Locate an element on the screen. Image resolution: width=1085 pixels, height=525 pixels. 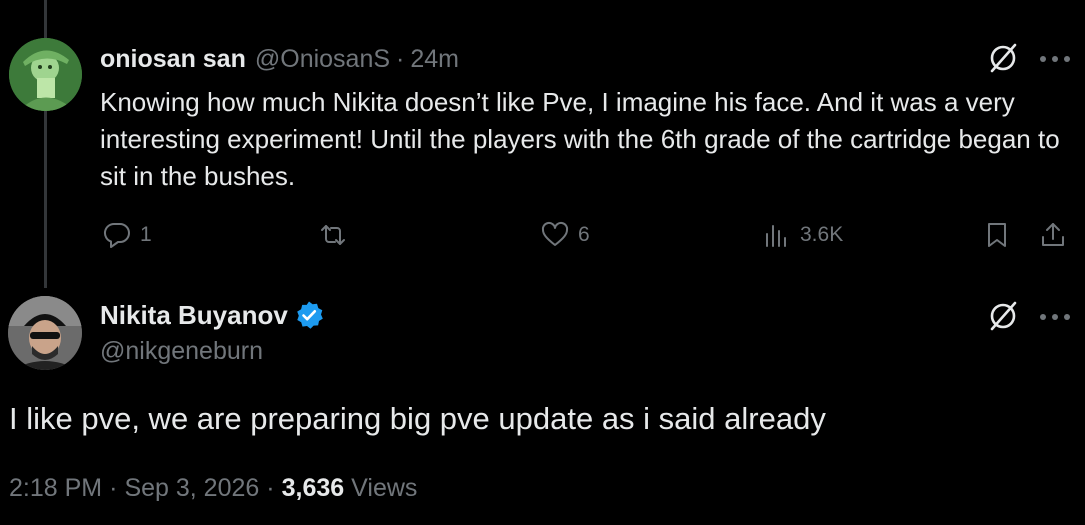
views-total: 3,636 is located at coordinates (313, 488).